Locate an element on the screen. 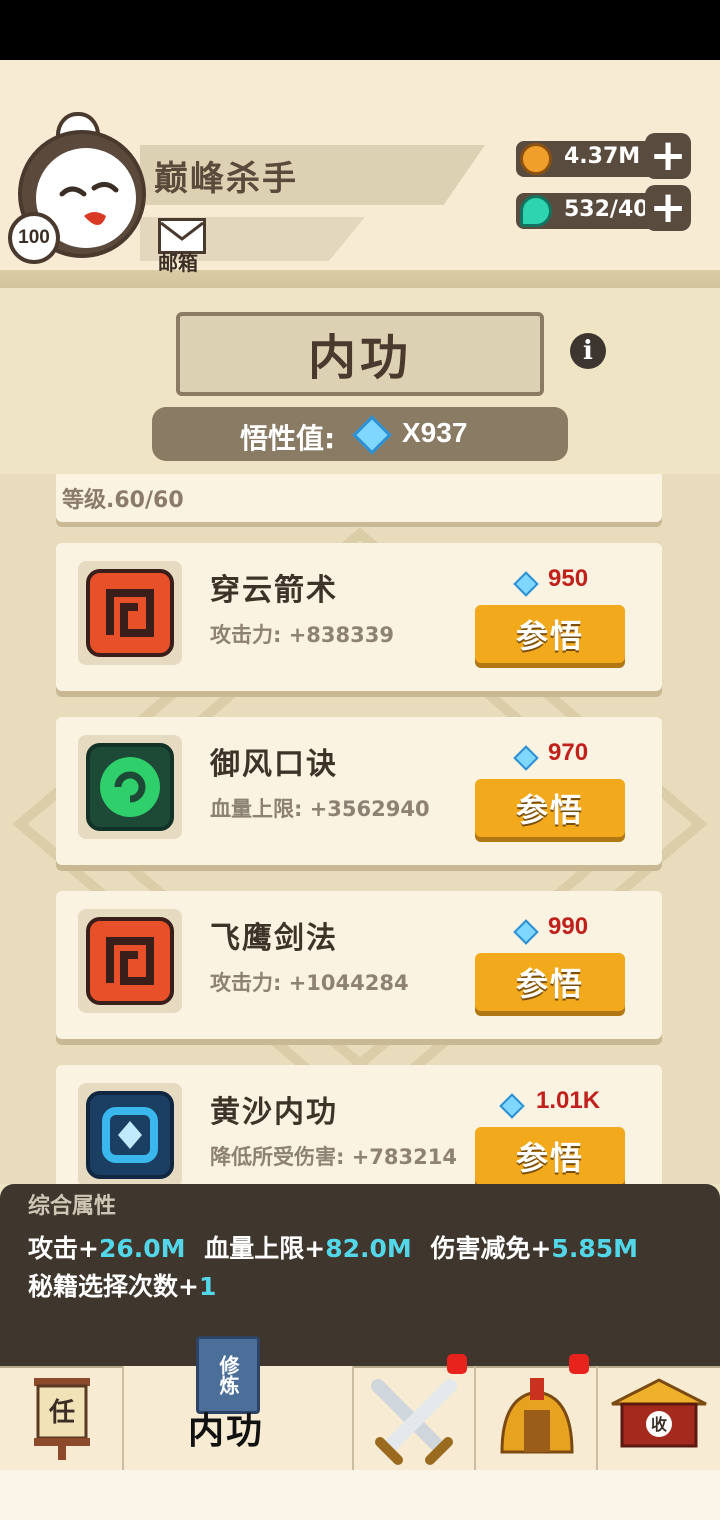 The width and height of the screenshot is (720, 1520). crystal-glyph-icon is located at coordinates (130, 1135).